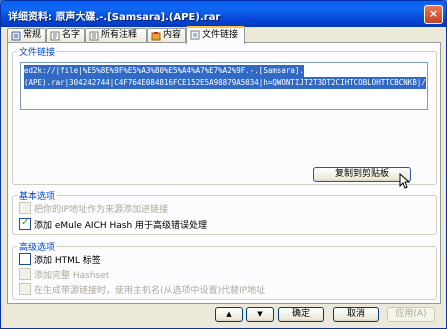 The width and height of the screenshot is (447, 329). I want to click on tab-name: 名字, so click(65, 35).